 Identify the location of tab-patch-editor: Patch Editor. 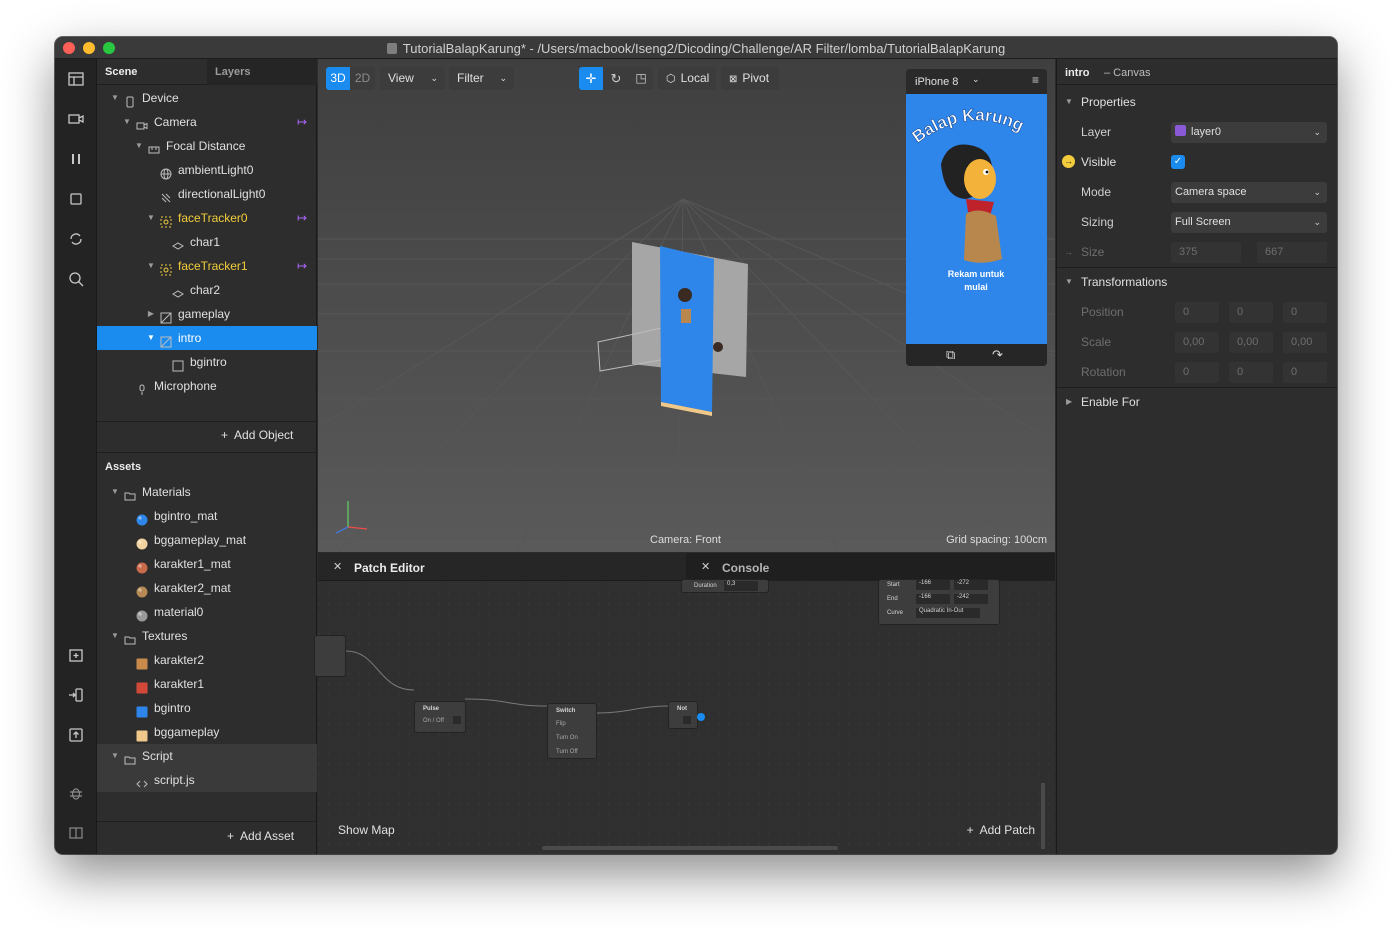
(389, 568).